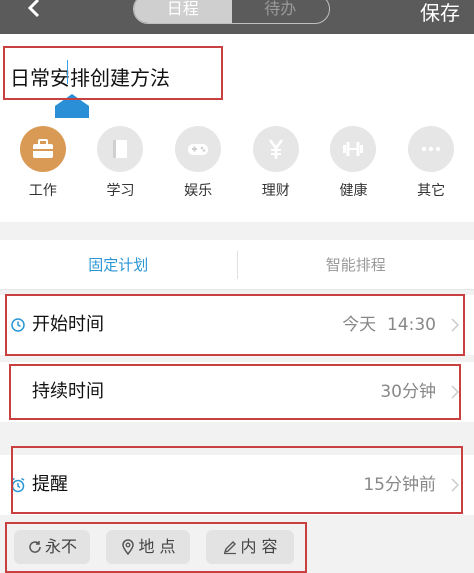  What do you see at coordinates (235, 325) in the screenshot?
I see `highlight-start-time` at bounding box center [235, 325].